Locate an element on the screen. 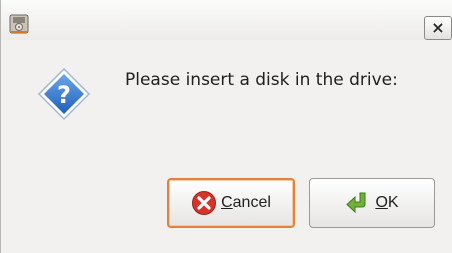 The image size is (452, 253). disk-drive-icon is located at coordinates (19, 24).